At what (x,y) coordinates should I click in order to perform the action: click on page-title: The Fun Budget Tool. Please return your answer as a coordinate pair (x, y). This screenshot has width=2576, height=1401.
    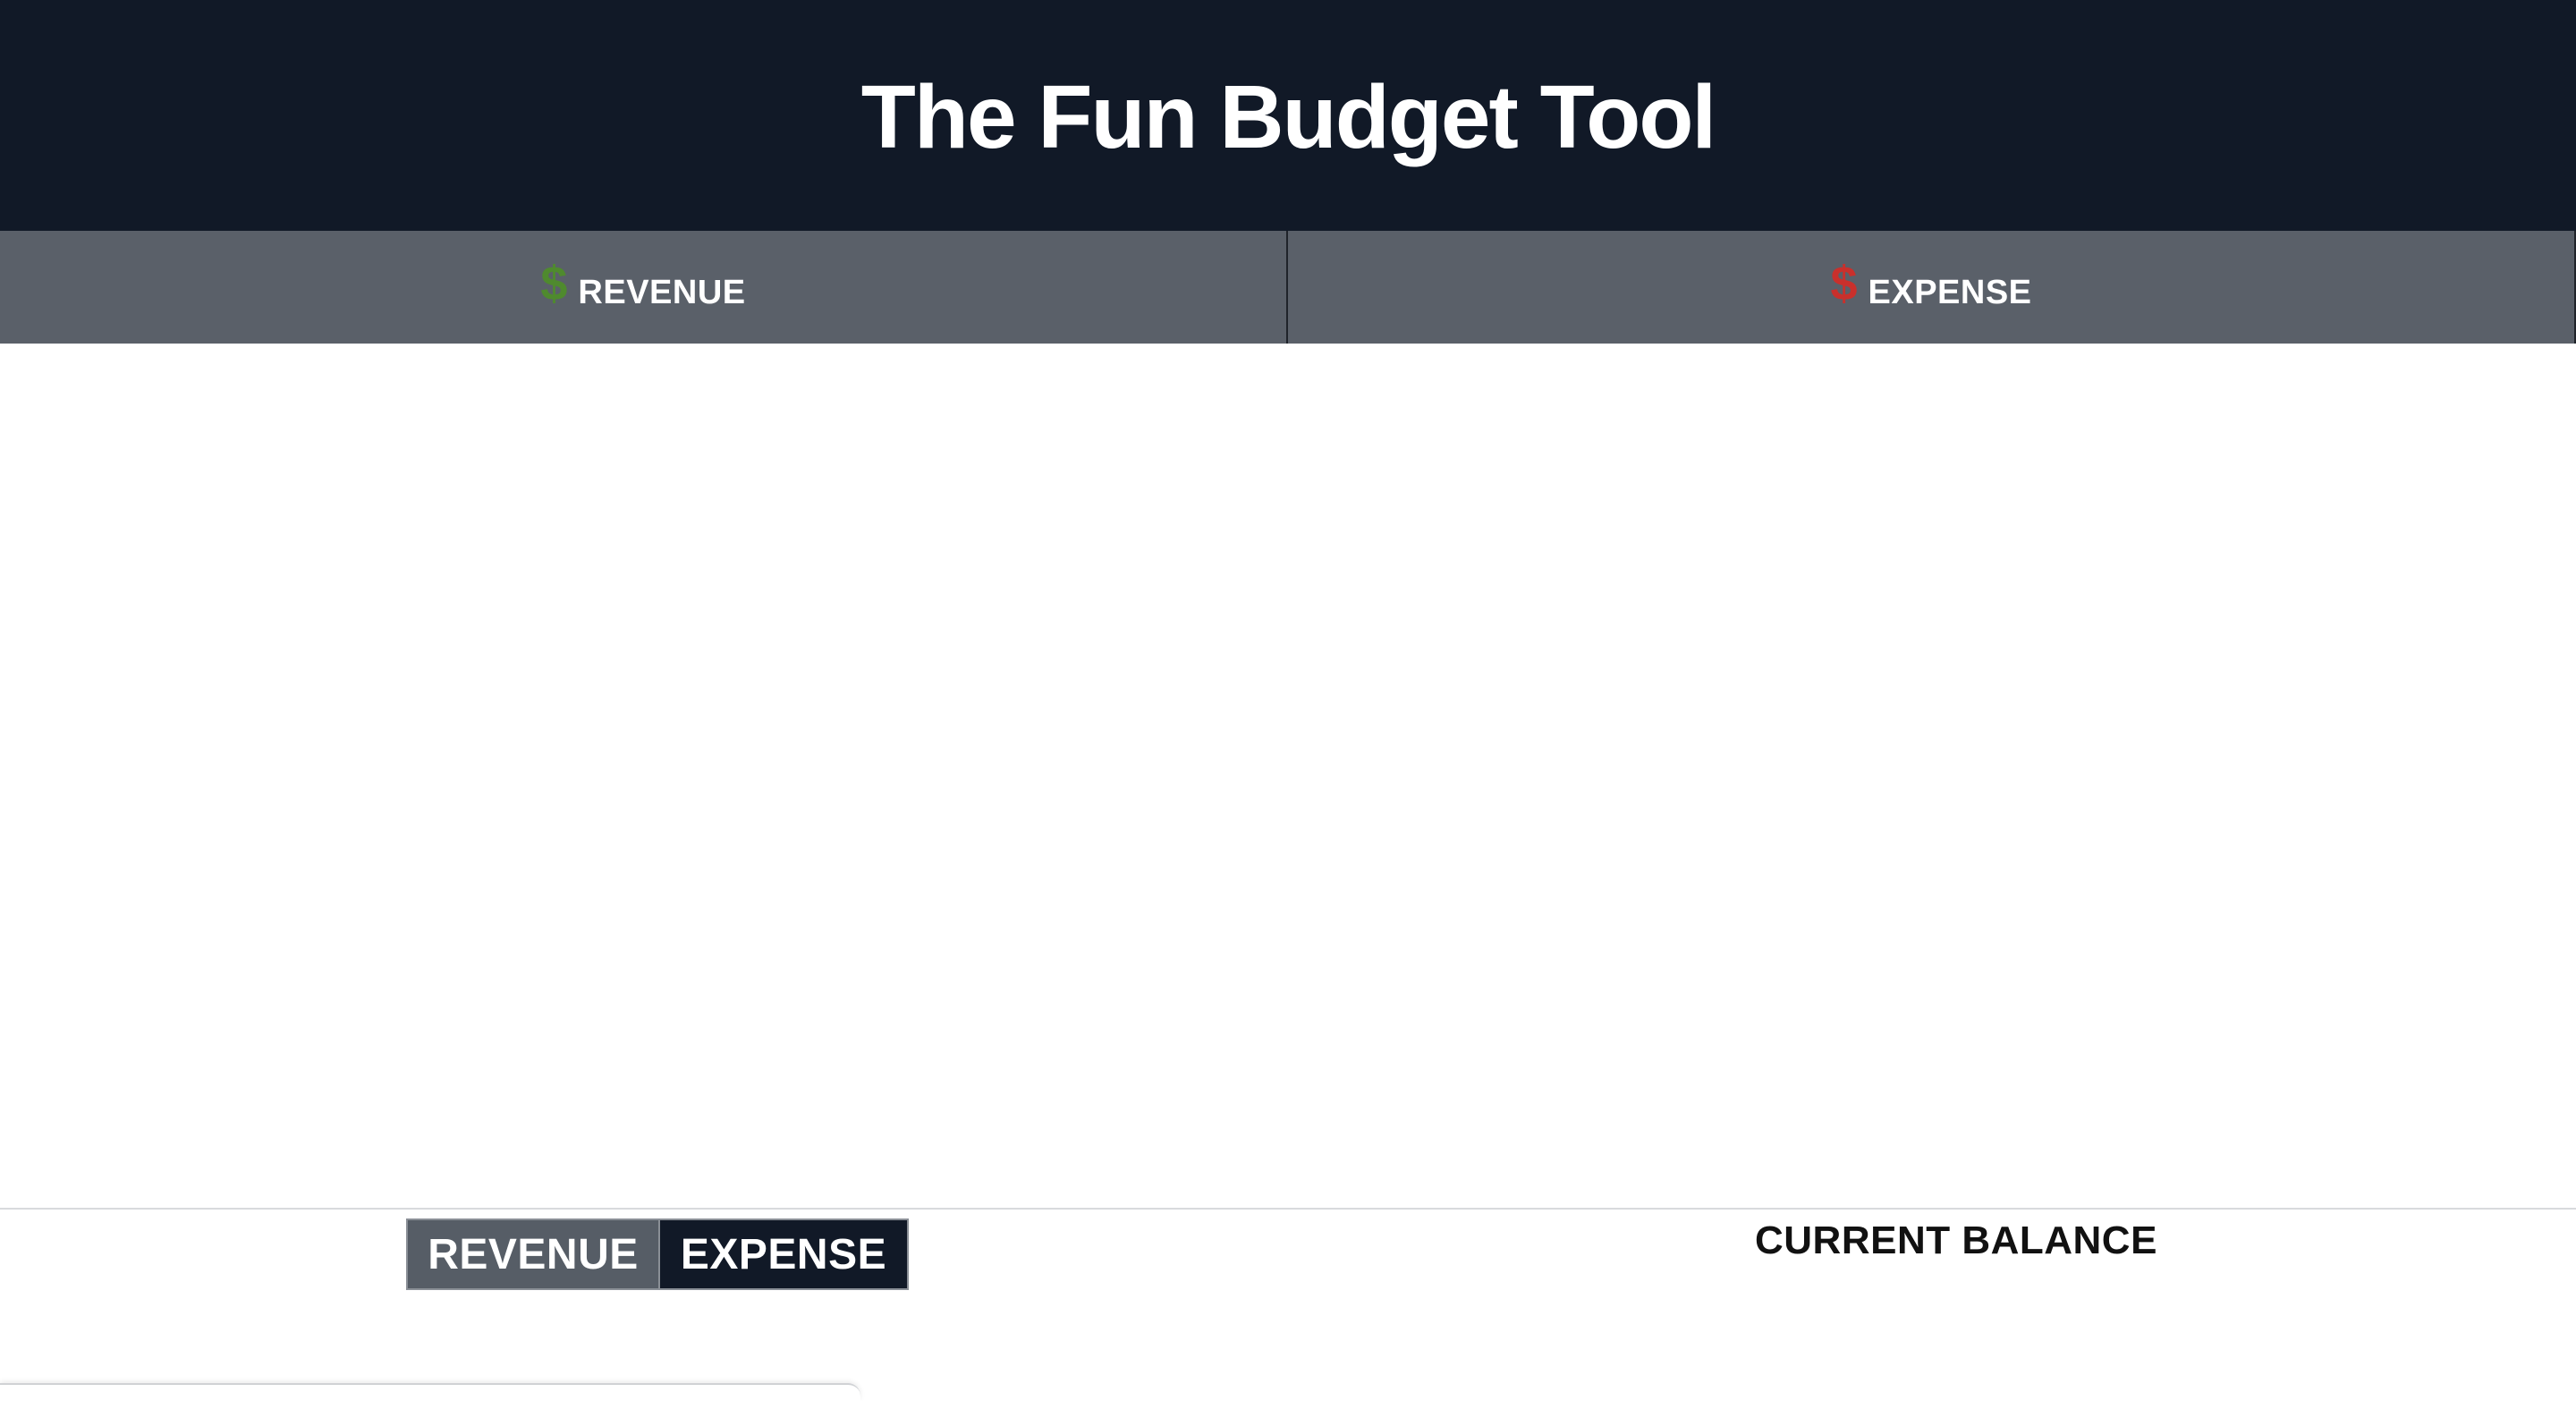
    Looking at the image, I should click on (1288, 117).